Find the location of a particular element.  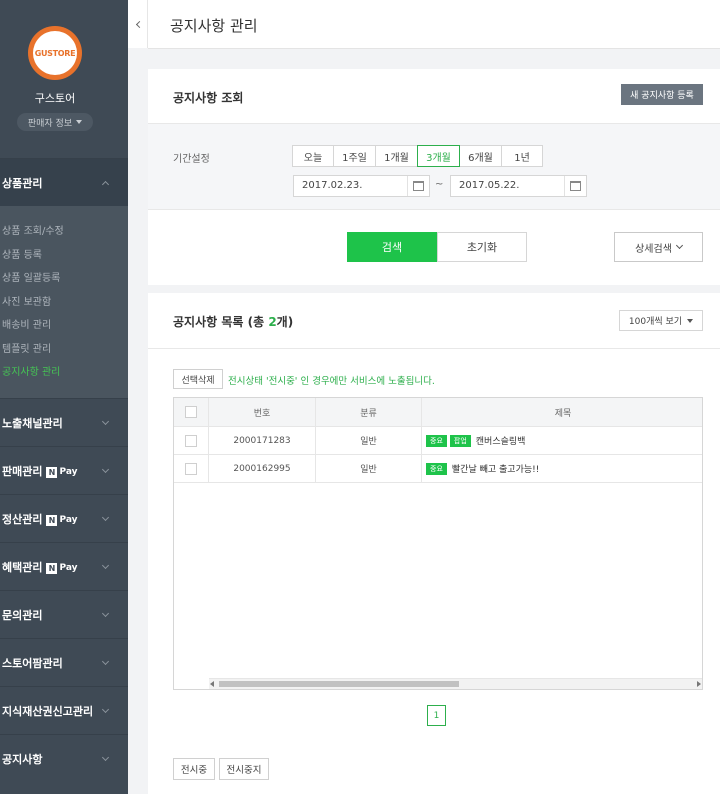

date-to-value: 2017.05.22. is located at coordinates (489, 185).